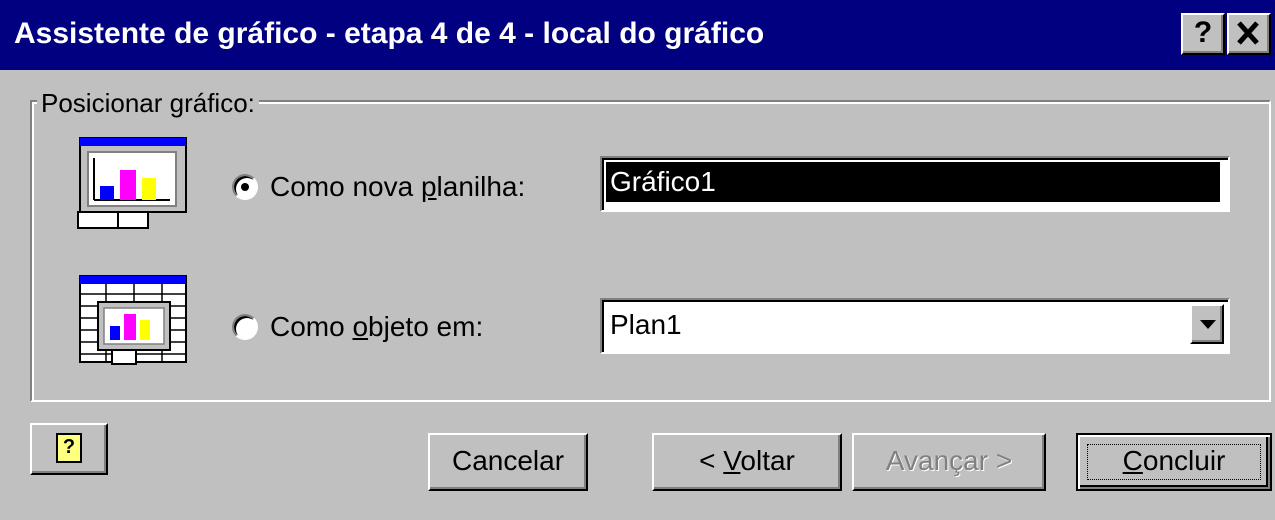 The width and height of the screenshot is (1275, 520). What do you see at coordinates (135, 184) in the screenshot?
I see `chart-sheet-icon` at bounding box center [135, 184].